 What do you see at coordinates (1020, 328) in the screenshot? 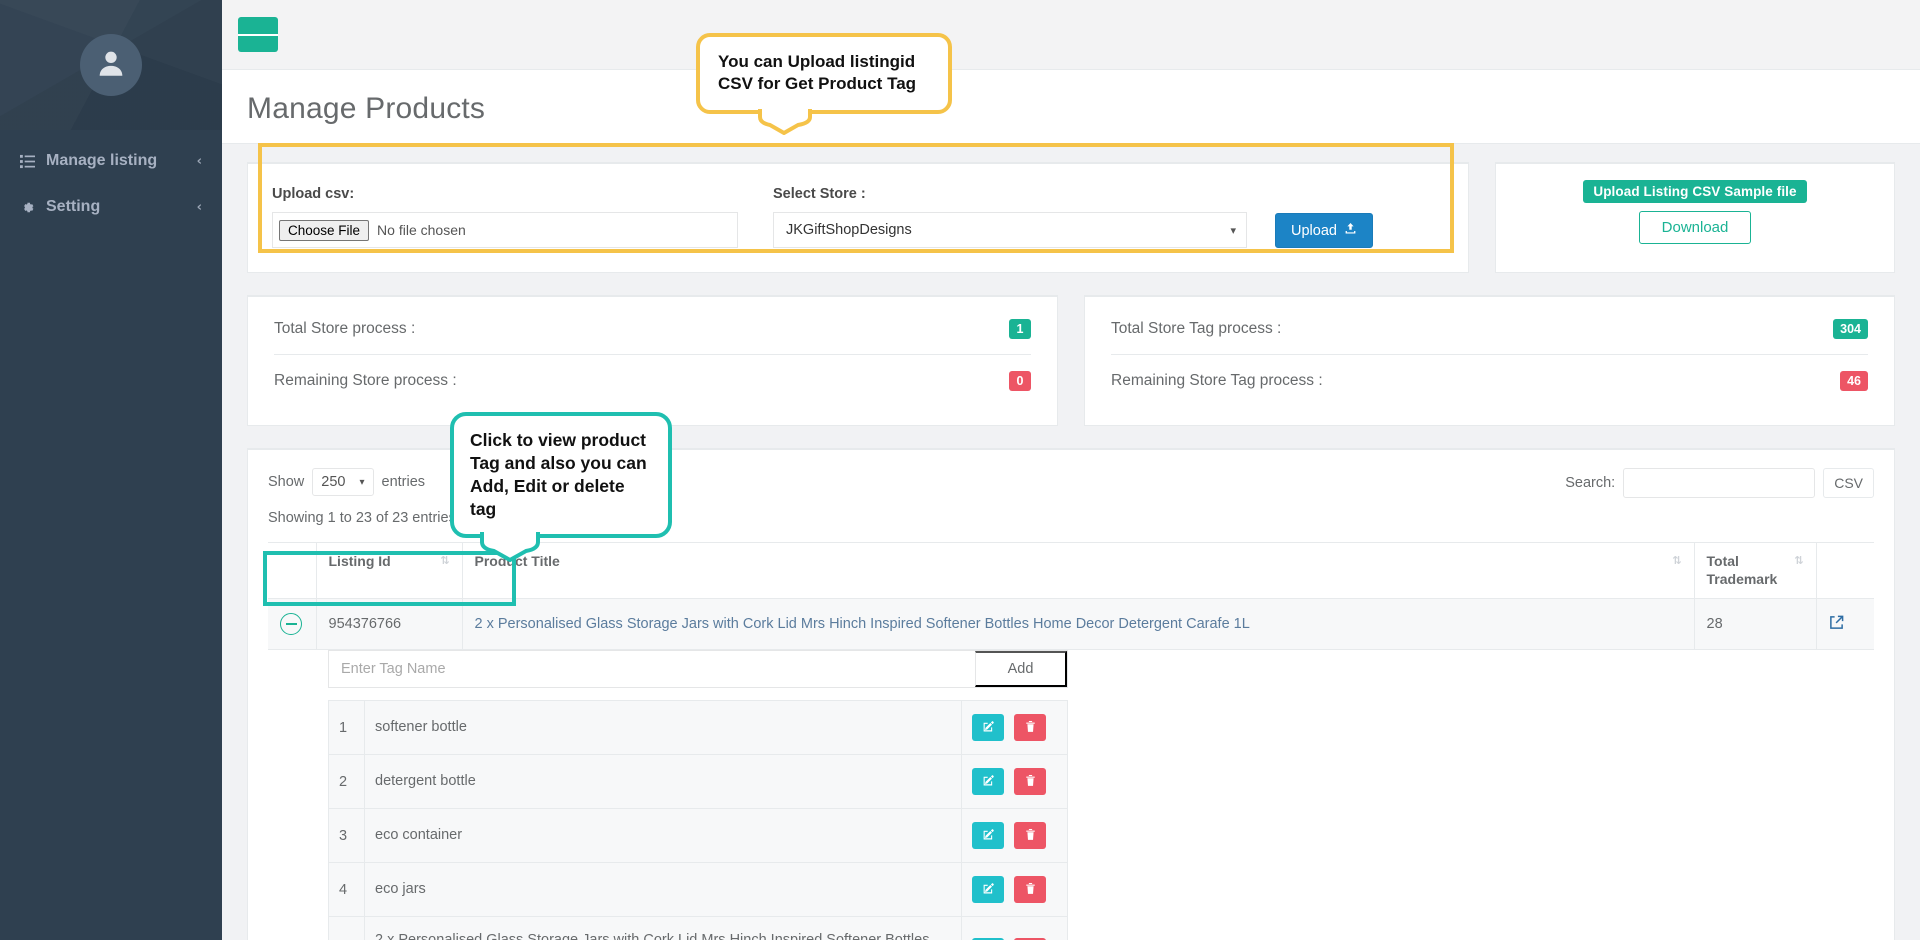
I see `status-badge: 1` at bounding box center [1020, 328].